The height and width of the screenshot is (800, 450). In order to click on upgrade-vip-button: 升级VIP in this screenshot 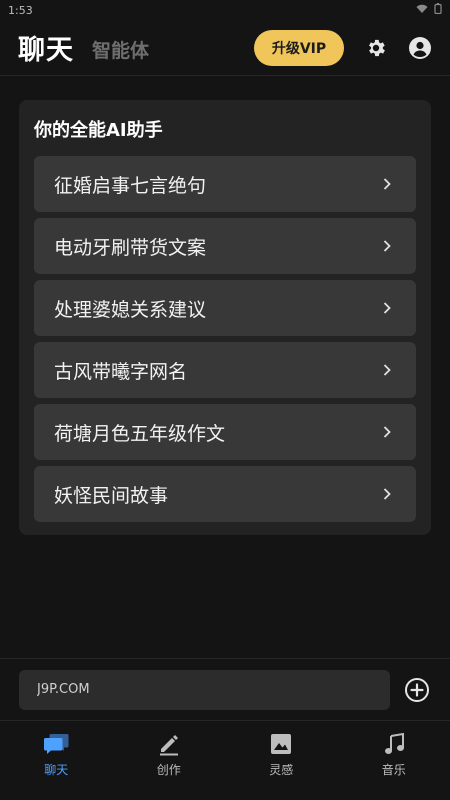, I will do `click(299, 47)`.